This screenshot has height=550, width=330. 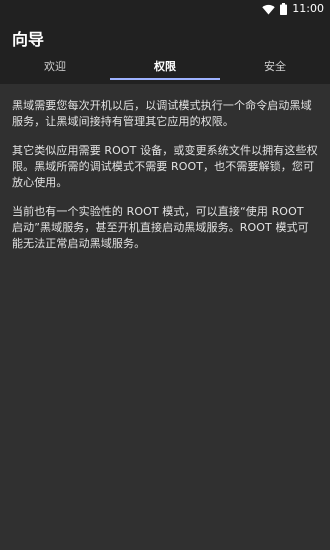 What do you see at coordinates (275, 70) in the screenshot?
I see `tab-security: 安全` at bounding box center [275, 70].